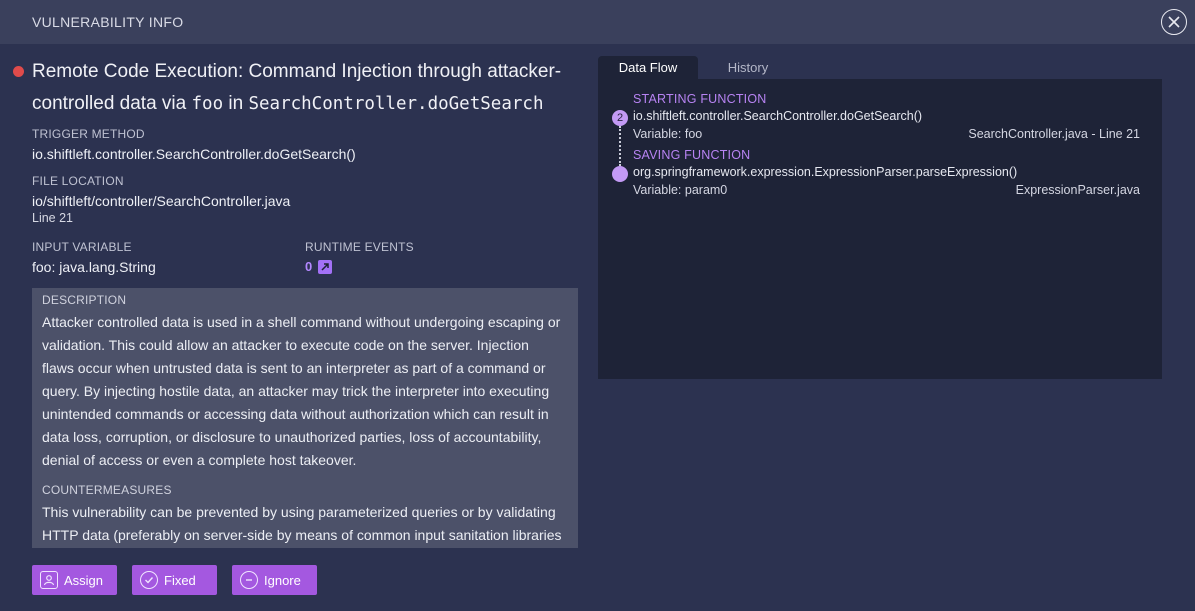  Describe the element at coordinates (108, 22) in the screenshot. I see `modal-title: VULNERABILITY INFO` at that location.